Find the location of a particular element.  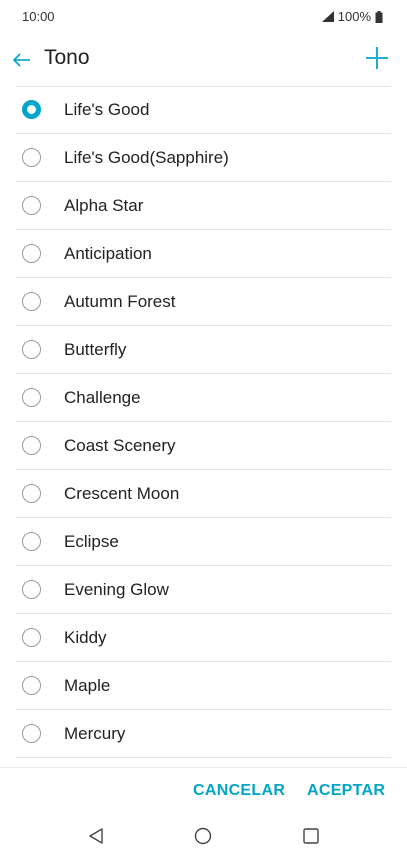

ringtone-label: Crescent Moon is located at coordinates (122, 493).